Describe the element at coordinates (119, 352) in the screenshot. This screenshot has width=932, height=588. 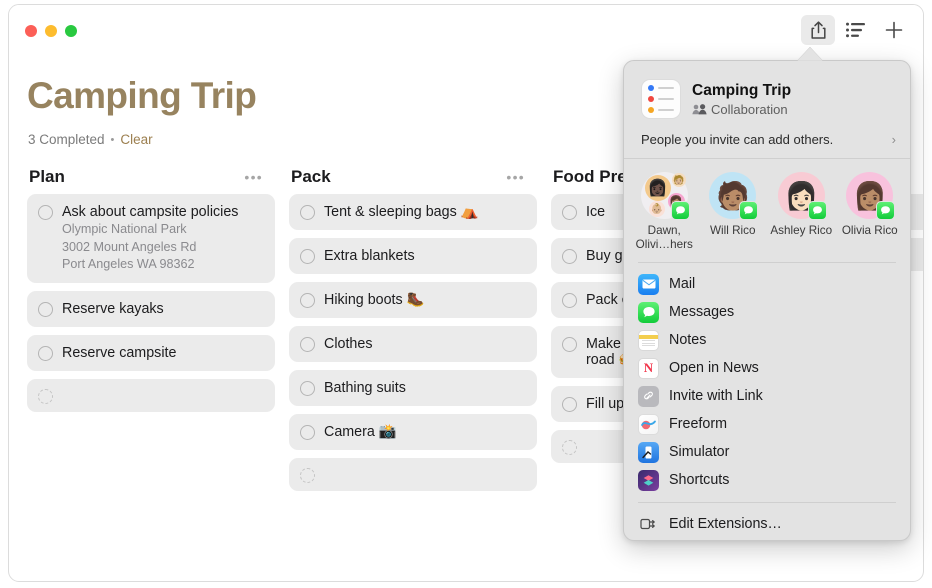
I see `reminder-title: Reserve campsite` at that location.